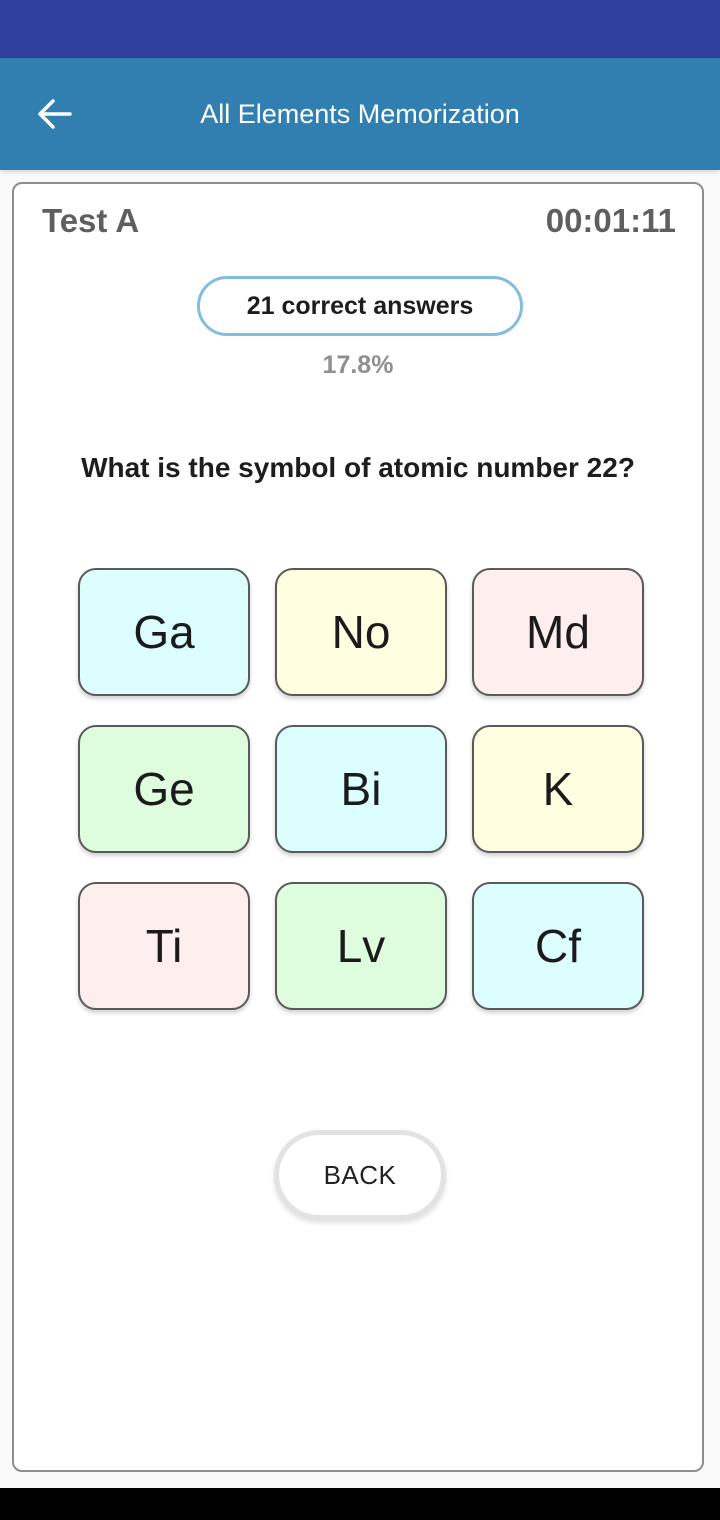  Describe the element at coordinates (360, 29) in the screenshot. I see `status-bar` at that location.